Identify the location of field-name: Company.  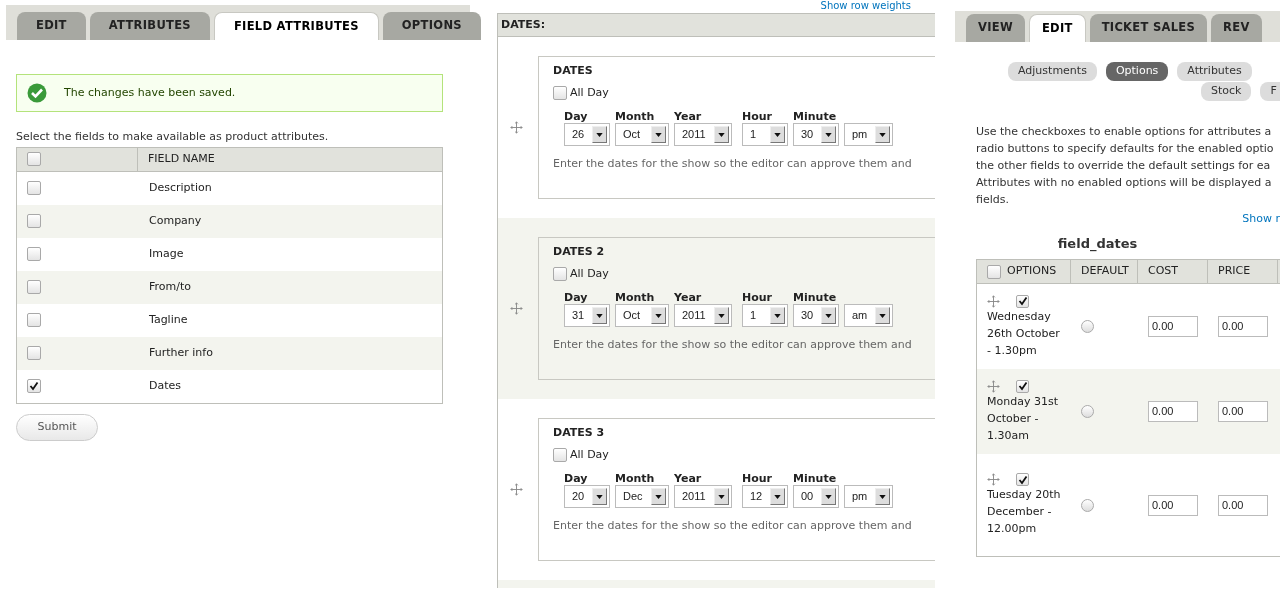
(175, 220).